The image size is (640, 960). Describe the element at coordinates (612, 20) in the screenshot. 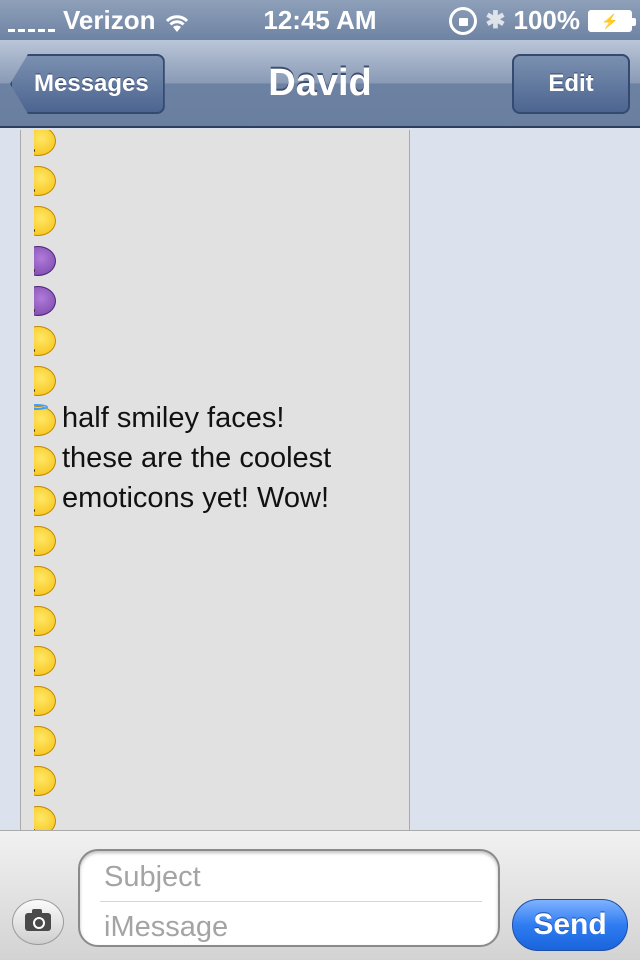

I see `battery-icon: ⚡` at that location.